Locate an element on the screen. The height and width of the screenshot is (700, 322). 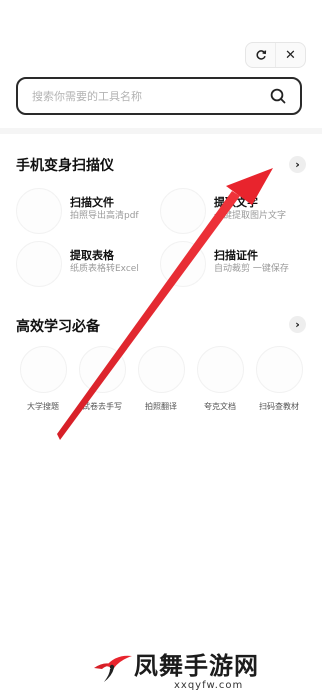
study-item-label: 拍照翻译 is located at coordinates (161, 406).